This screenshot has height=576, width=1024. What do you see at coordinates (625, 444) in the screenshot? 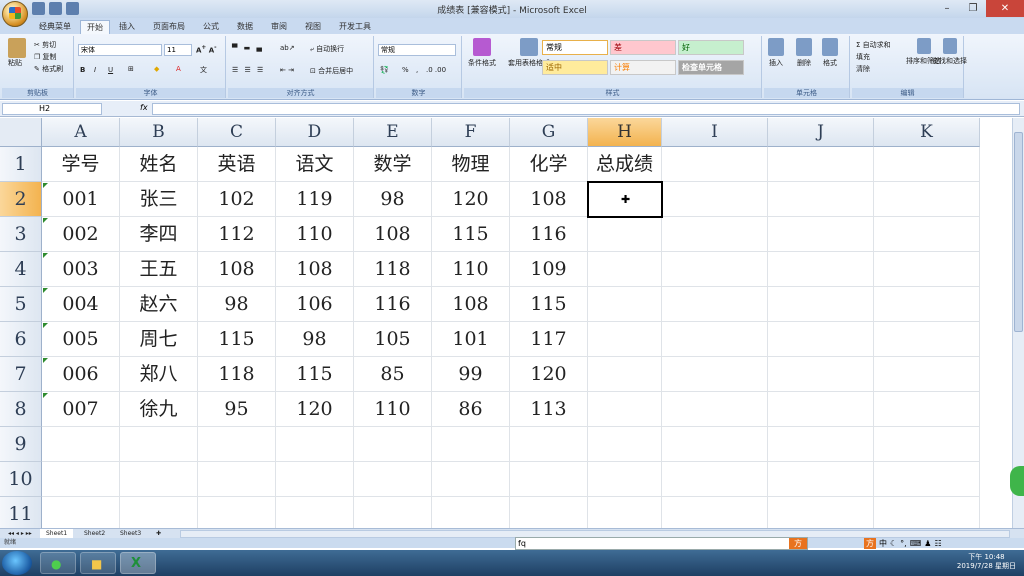
I see `cell-h9` at bounding box center [625, 444].